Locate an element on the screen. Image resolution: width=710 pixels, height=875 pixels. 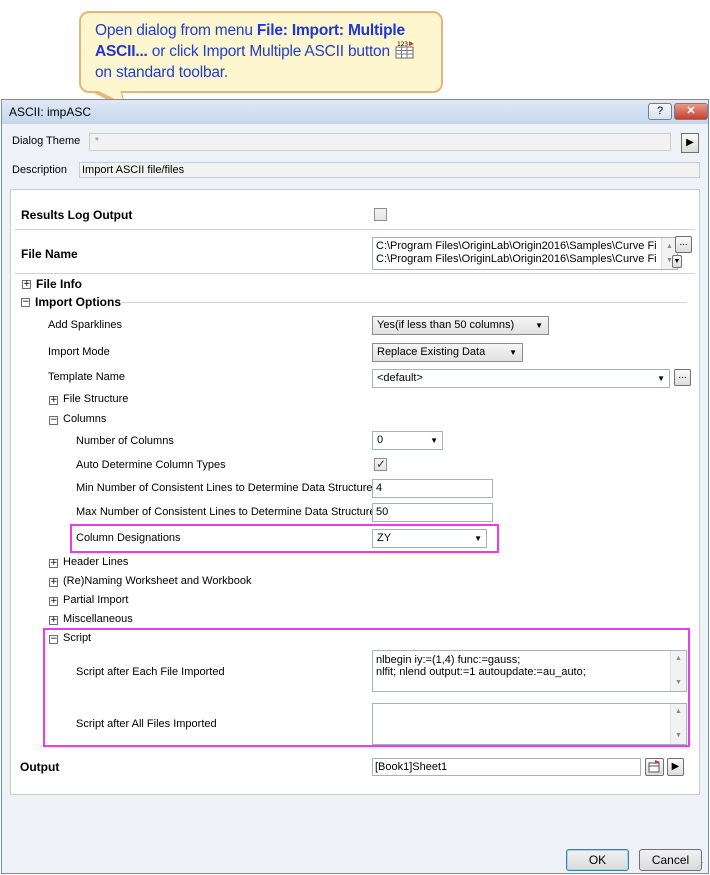
file-structure-label: File Structure is located at coordinates (96, 399).